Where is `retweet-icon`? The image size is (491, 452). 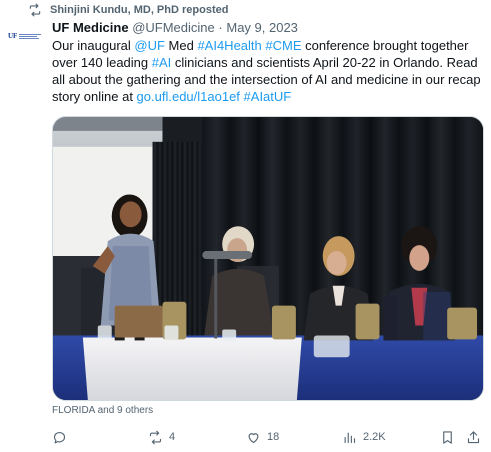 retweet-icon is located at coordinates (155, 437).